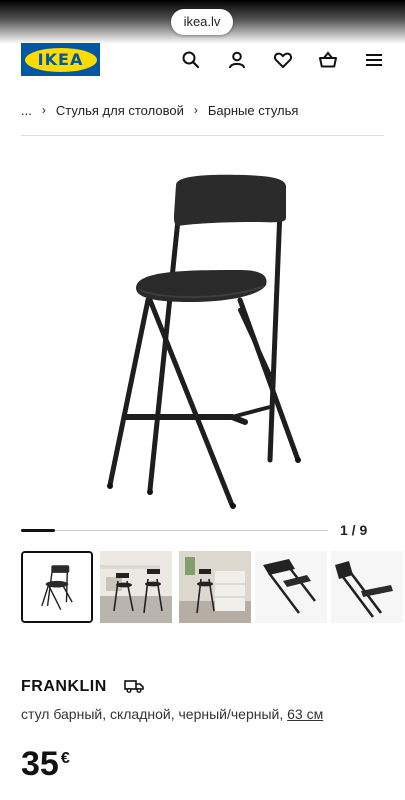 Image resolution: width=405 pixels, height=800 pixels. What do you see at coordinates (191, 60) in the screenshot?
I see `search-icon` at bounding box center [191, 60].